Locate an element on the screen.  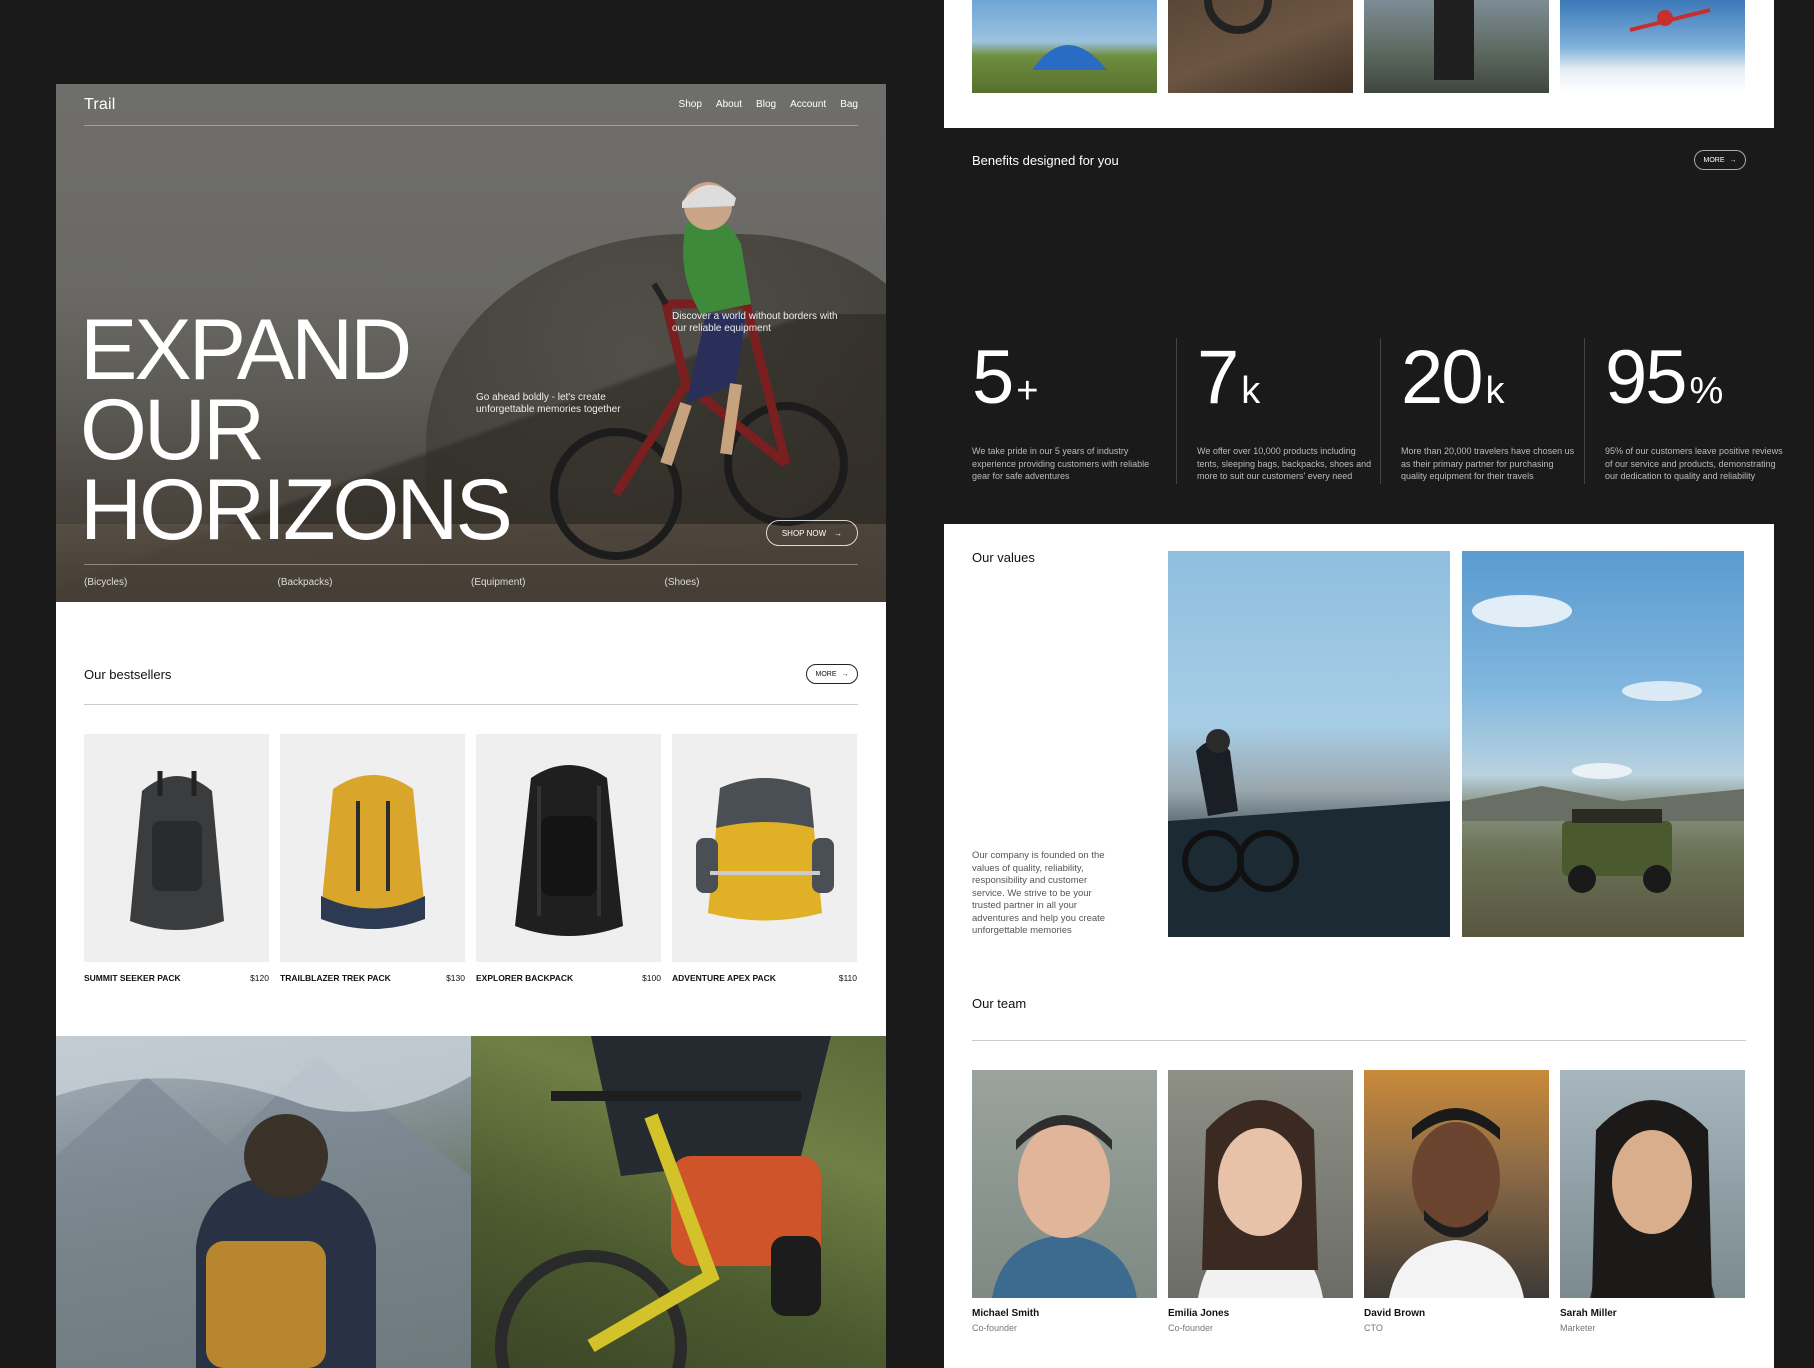
bestsellers-title: Our bestsellers is located at coordinates (128, 674).